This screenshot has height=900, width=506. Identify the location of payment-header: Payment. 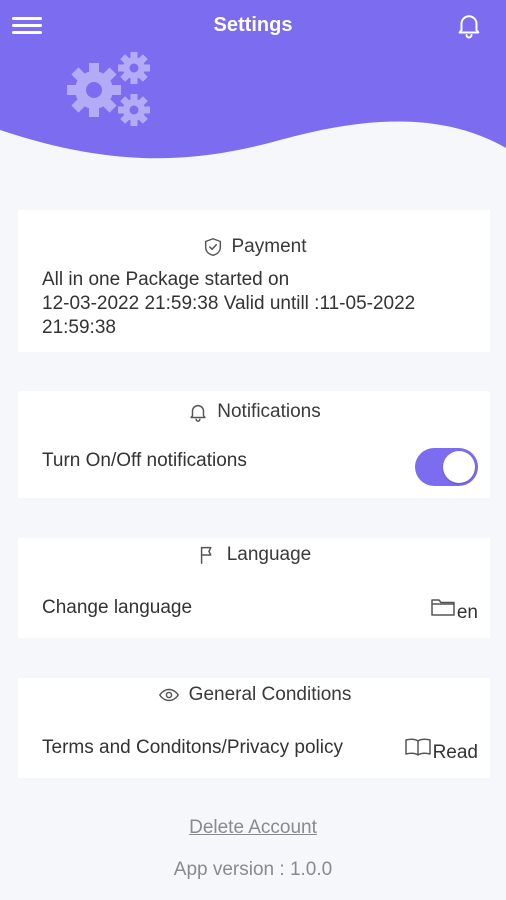
(254, 247).